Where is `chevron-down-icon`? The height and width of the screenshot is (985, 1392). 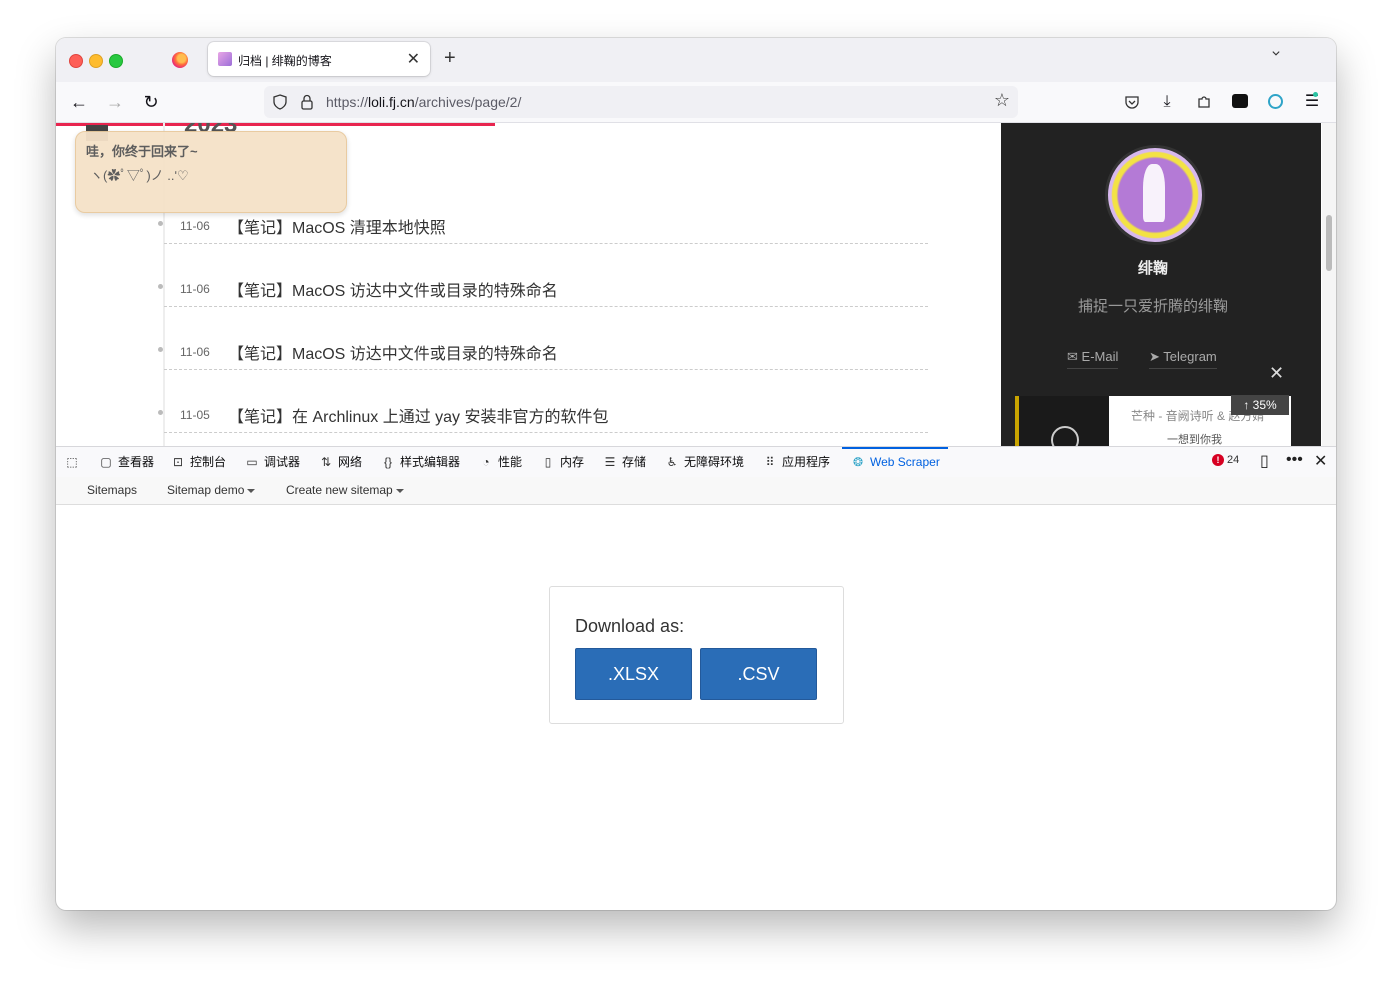 chevron-down-icon is located at coordinates (1276, 54).